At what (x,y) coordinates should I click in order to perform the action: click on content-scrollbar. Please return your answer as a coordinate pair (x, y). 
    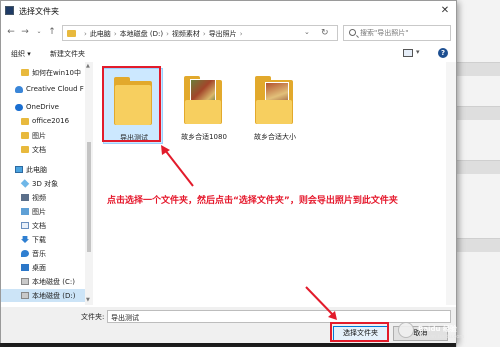
    Looking at the image, I should click on (451, 183).